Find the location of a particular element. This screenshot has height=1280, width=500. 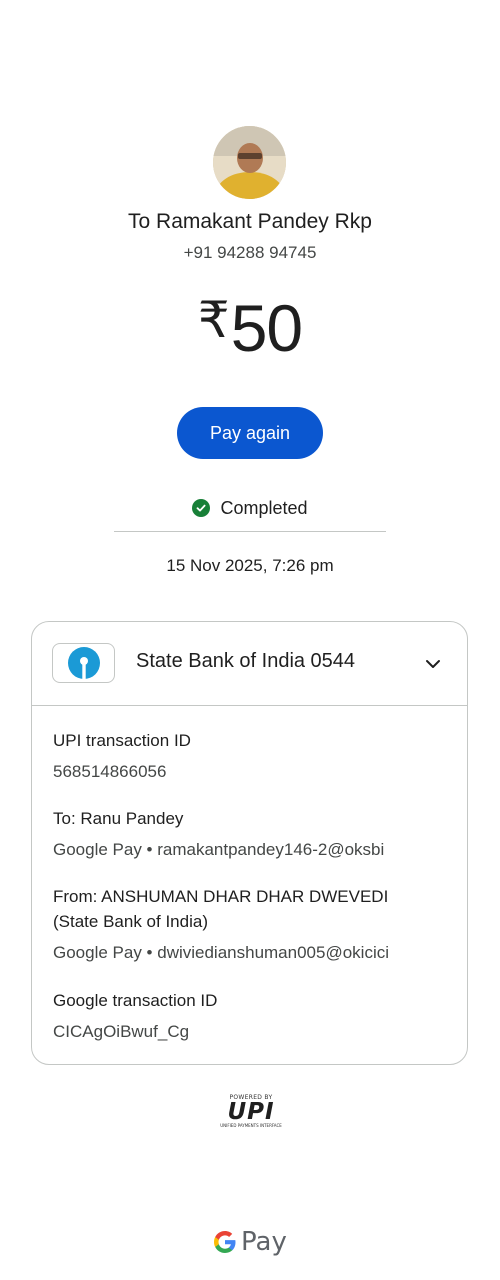

to-upi-id: Google Pay • ramakantpandey146-2@oksbi is located at coordinates (218, 850).